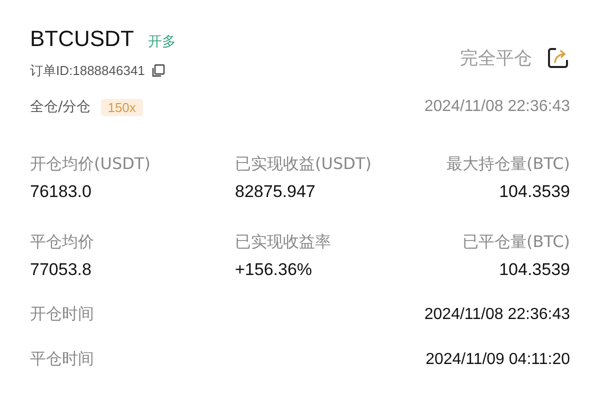 The image size is (600, 400). What do you see at coordinates (91, 164) in the screenshot?
I see `stat-label: 开仓均价(USDT)` at bounding box center [91, 164].